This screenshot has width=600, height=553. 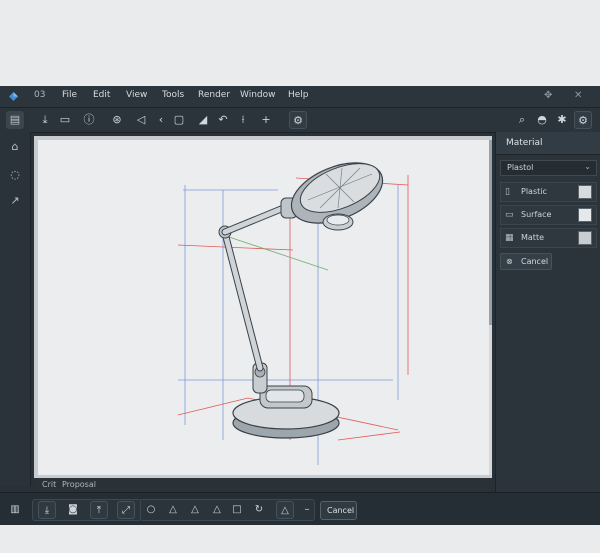 What do you see at coordinates (15, 120) in the screenshot?
I see `panel-icon: ▤` at bounding box center [15, 120].